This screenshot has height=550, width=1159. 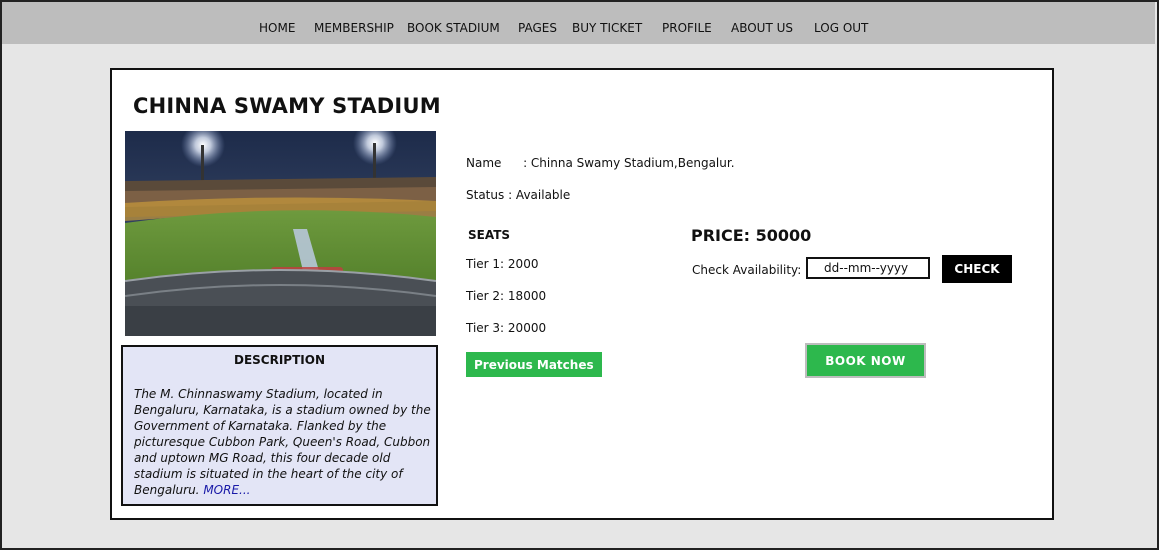 I want to click on stadium-image, so click(x=280, y=233).